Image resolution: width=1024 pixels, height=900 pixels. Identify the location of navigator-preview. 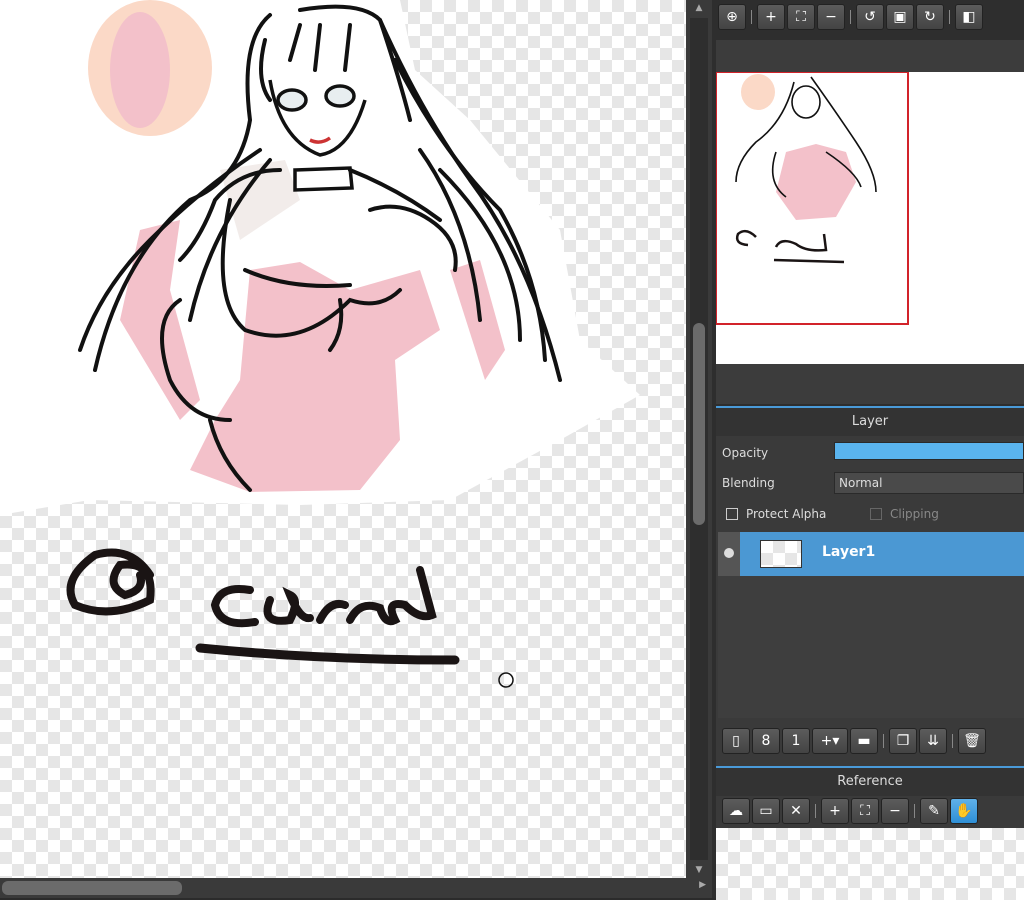
(870, 218).